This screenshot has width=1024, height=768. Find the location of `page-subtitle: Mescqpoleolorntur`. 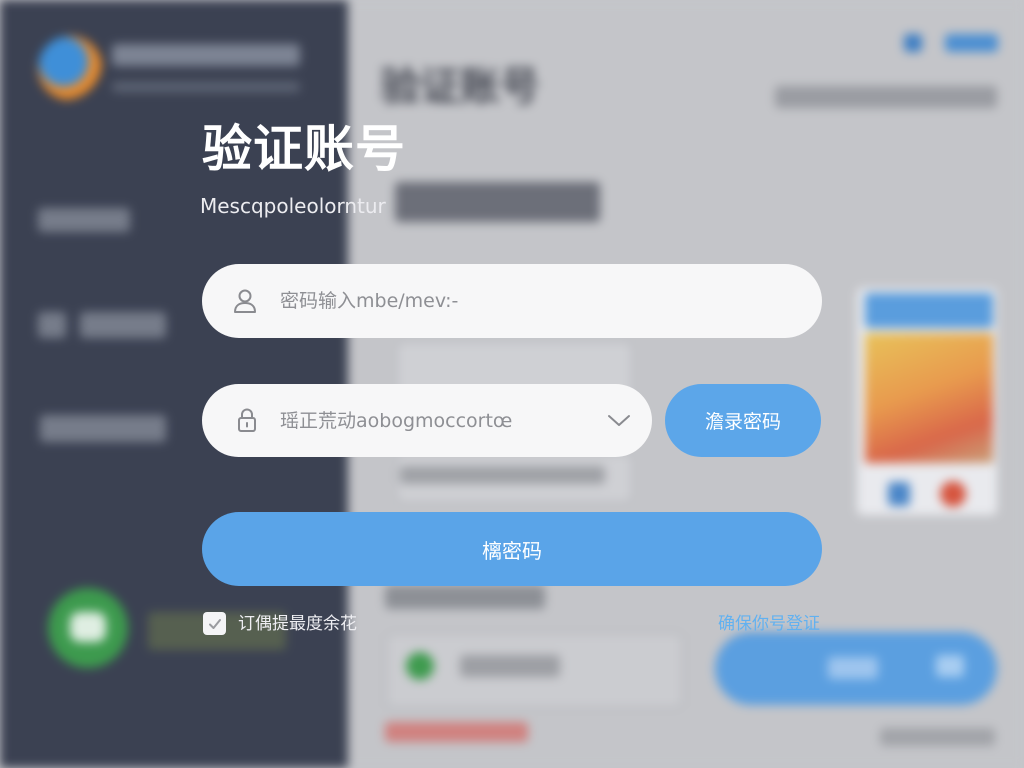

page-subtitle: Mescqpoleolorntur is located at coordinates (293, 206).